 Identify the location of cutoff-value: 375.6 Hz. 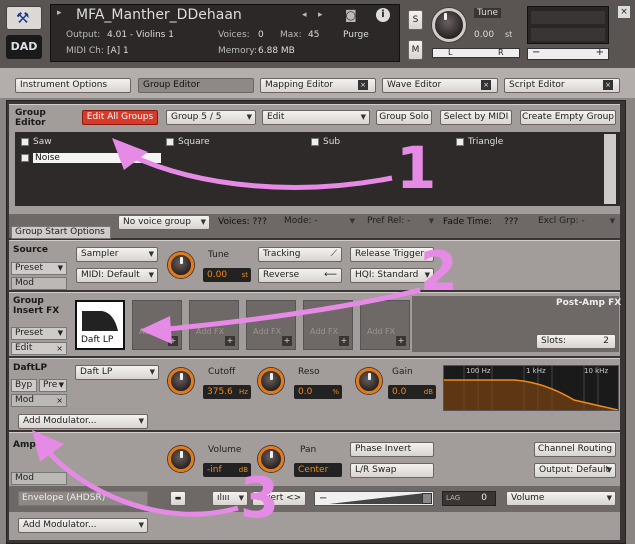
(227, 392).